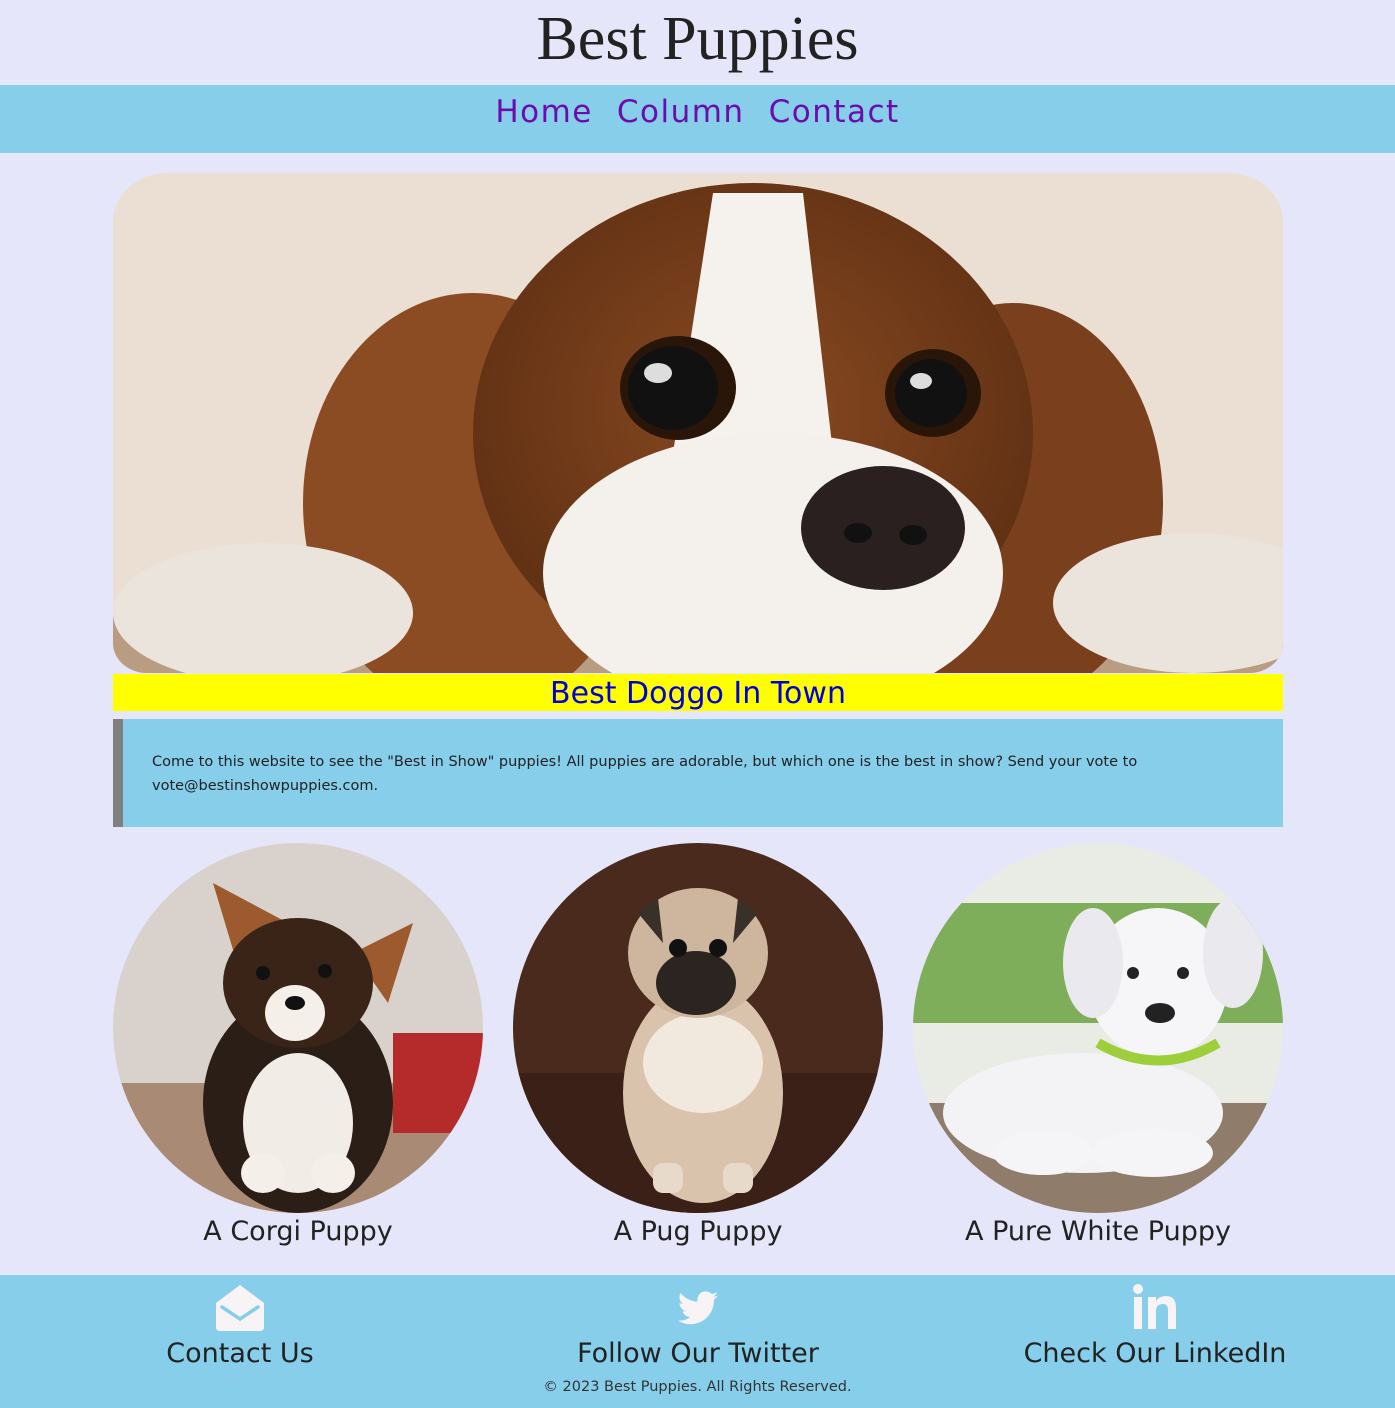  I want to click on site-title: Best Puppies, so click(697, 39).